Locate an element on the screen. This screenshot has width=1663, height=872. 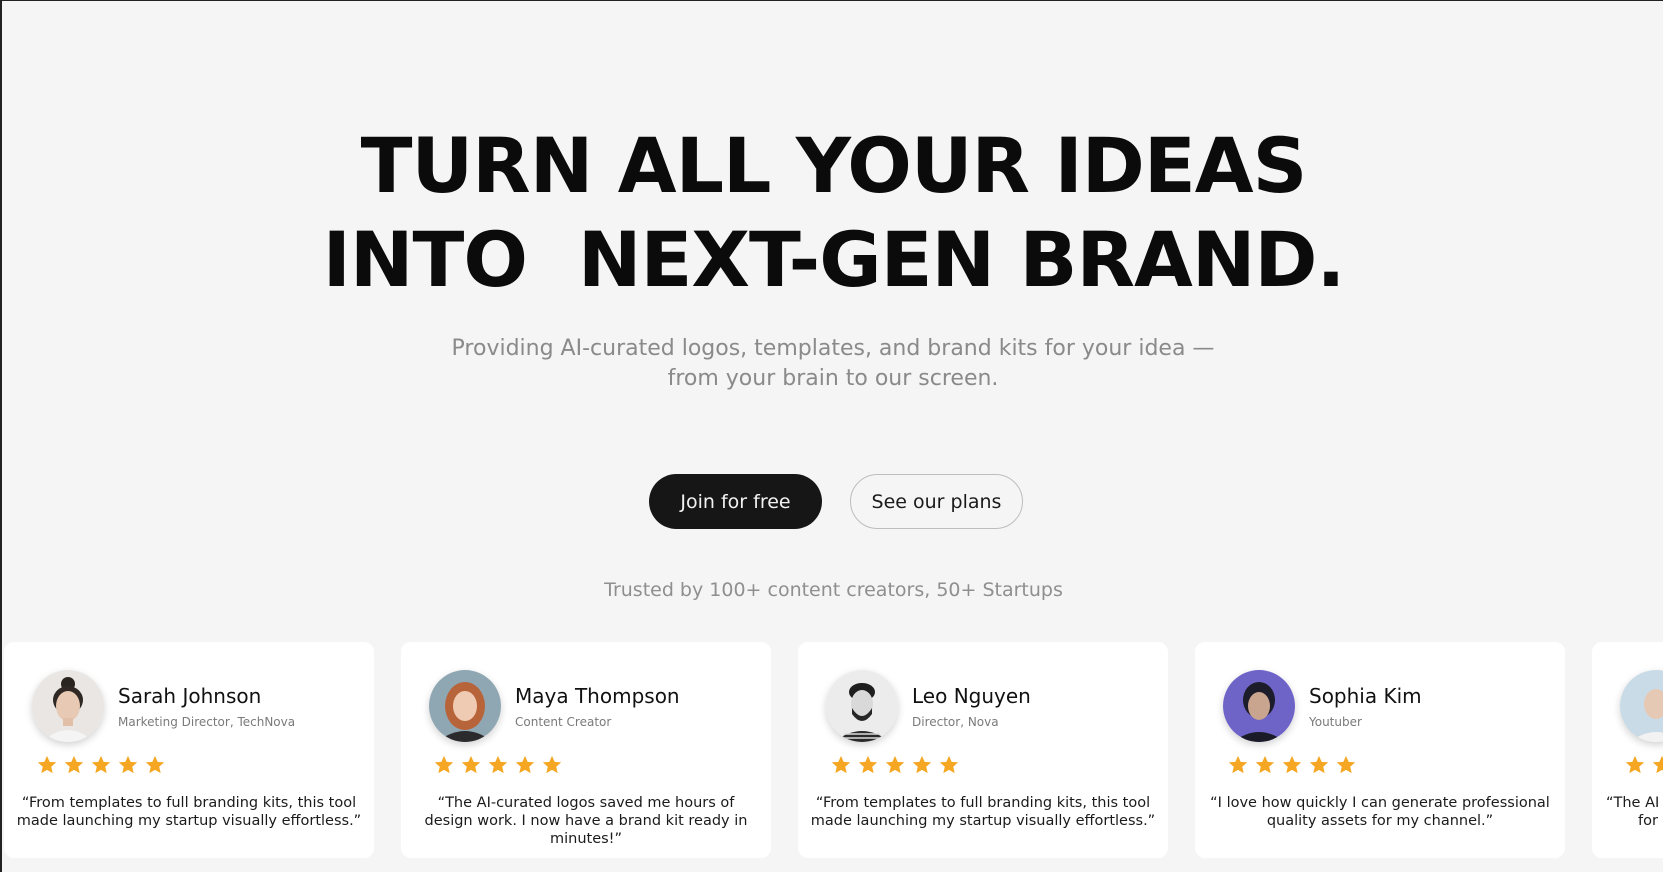
testimonial-card: “The AI for is located at coordinates (1627, 750).